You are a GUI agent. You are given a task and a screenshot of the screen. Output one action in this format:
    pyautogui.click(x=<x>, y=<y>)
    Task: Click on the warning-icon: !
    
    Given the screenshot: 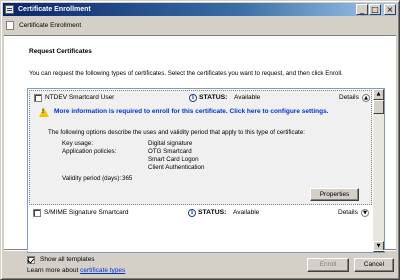 What is the action you would take?
    pyautogui.click(x=44, y=112)
    